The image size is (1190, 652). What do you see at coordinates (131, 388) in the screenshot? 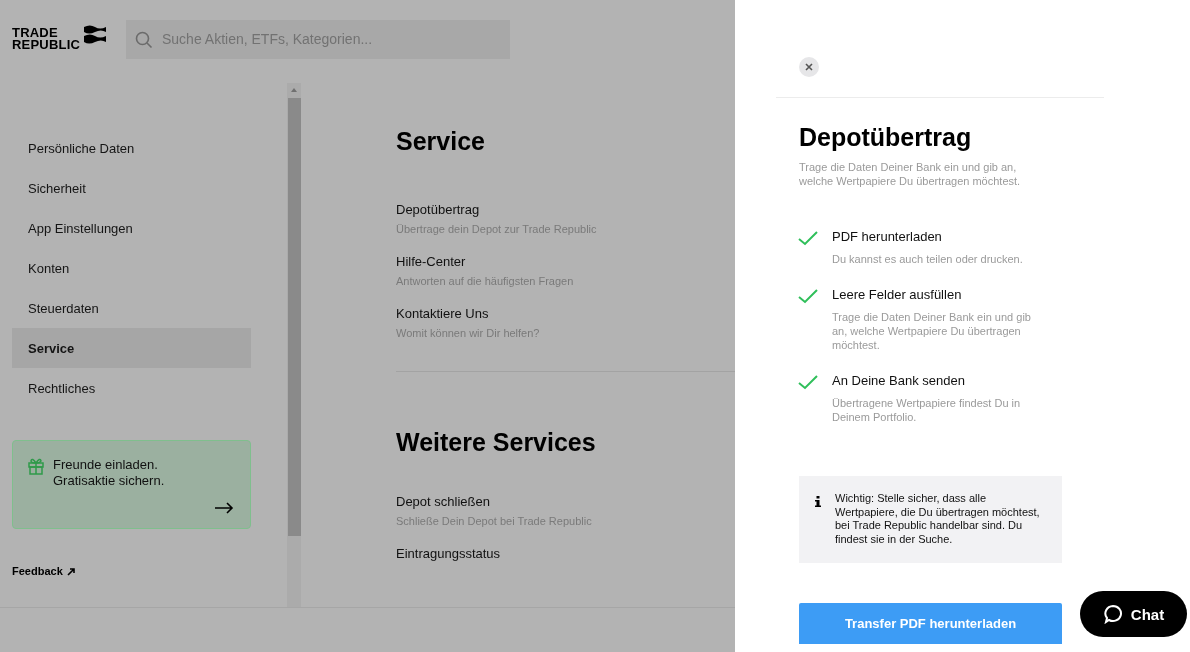
I see `sidebar-item: Rechtliches` at bounding box center [131, 388].